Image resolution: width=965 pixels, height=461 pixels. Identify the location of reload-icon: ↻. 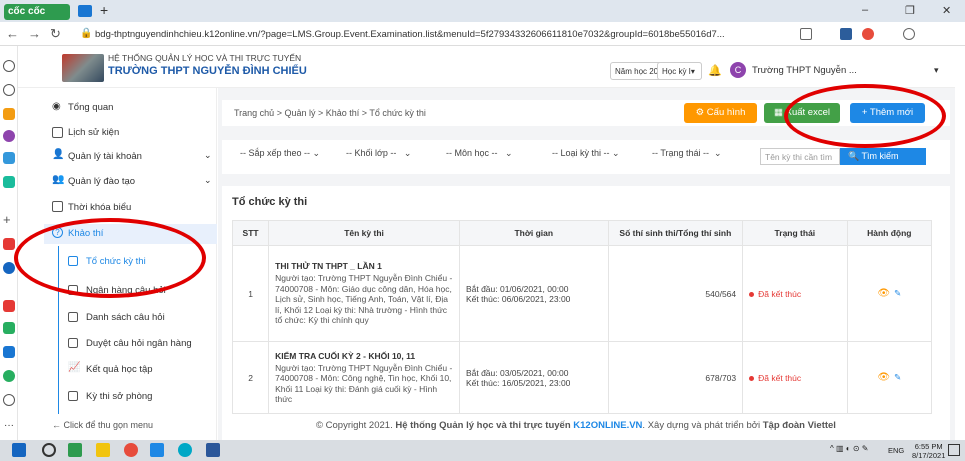
(55, 34).